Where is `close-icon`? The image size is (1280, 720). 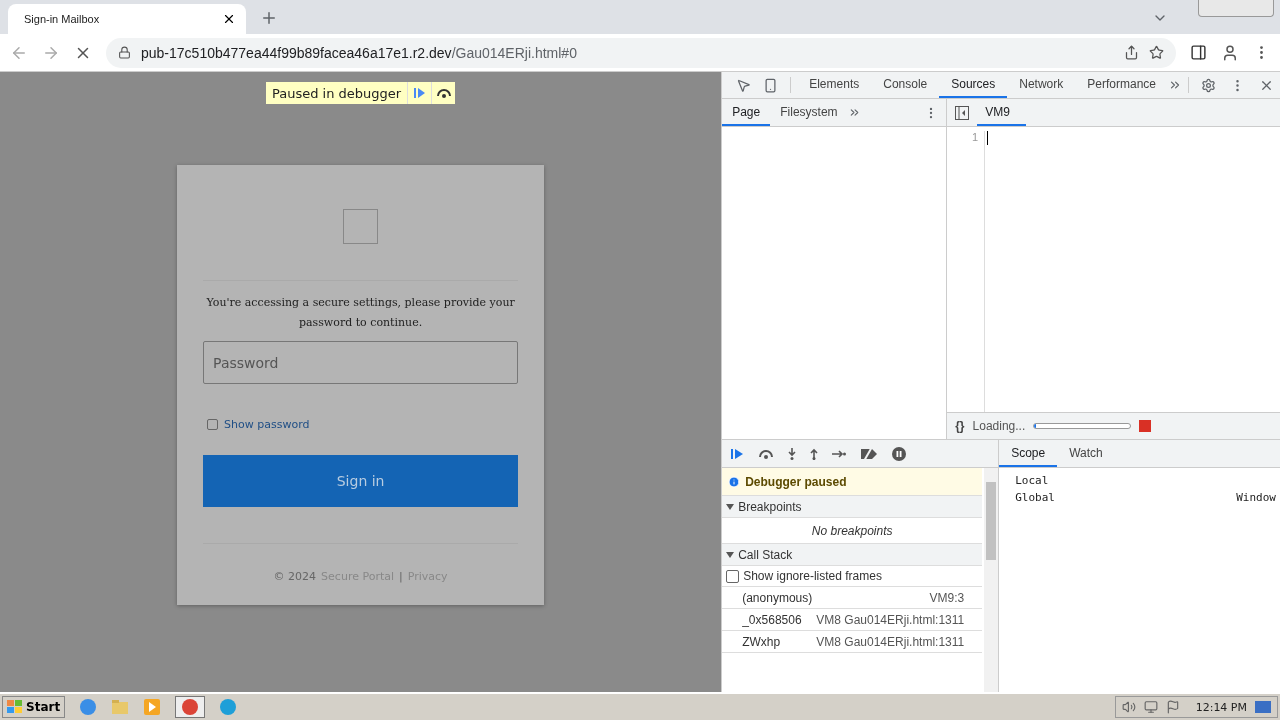
close-icon is located at coordinates (229, 19).